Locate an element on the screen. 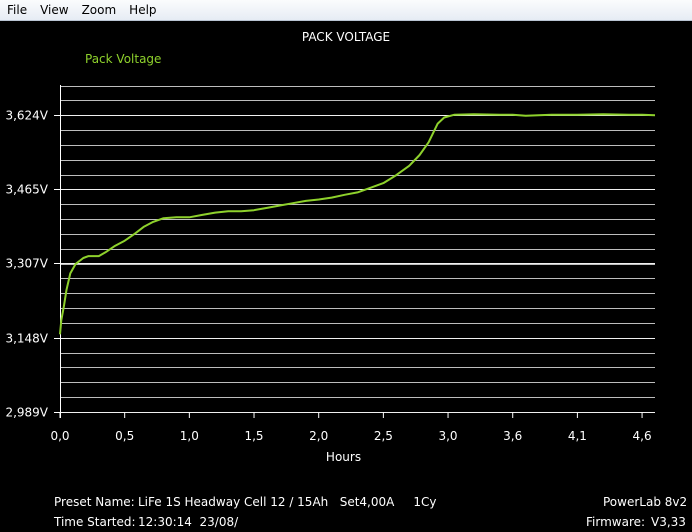 Image resolution: width=692 pixels, height=532 pixels. y-tick-label: 3,624V is located at coordinates (26, 116).